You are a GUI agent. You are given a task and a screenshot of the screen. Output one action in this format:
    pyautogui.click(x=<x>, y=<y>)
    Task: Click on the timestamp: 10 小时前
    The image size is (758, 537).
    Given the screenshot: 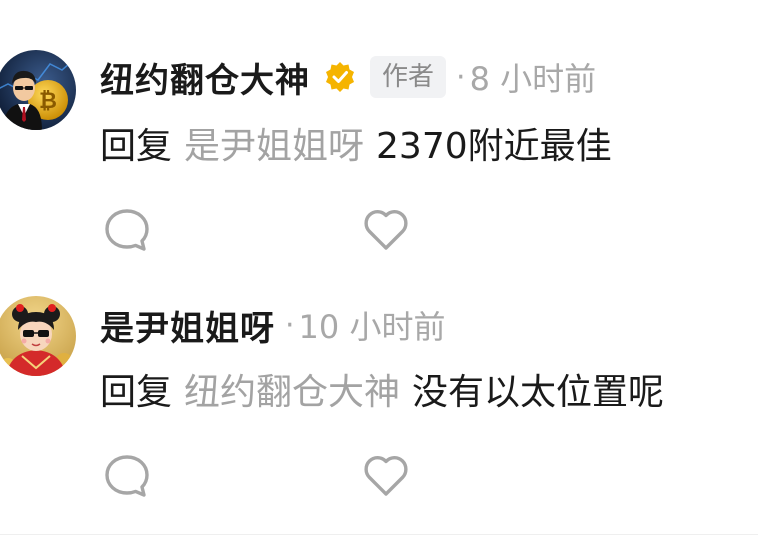 What is the action you would take?
    pyautogui.click(x=372, y=327)
    